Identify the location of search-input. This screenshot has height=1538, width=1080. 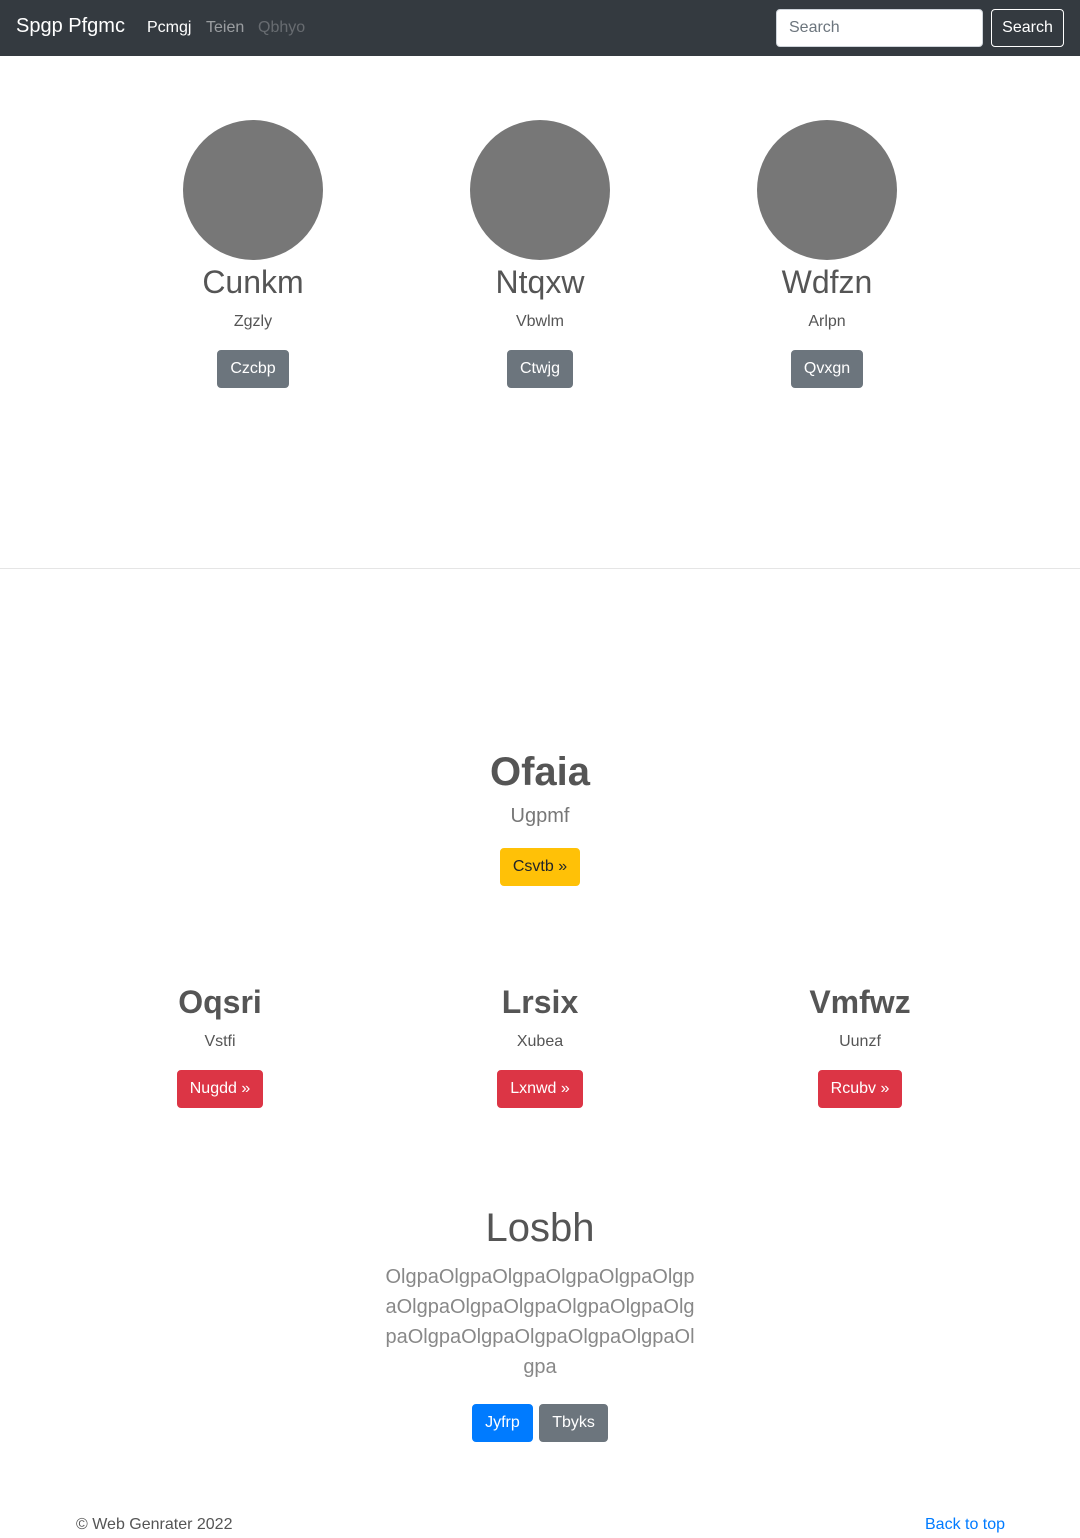
(879, 28).